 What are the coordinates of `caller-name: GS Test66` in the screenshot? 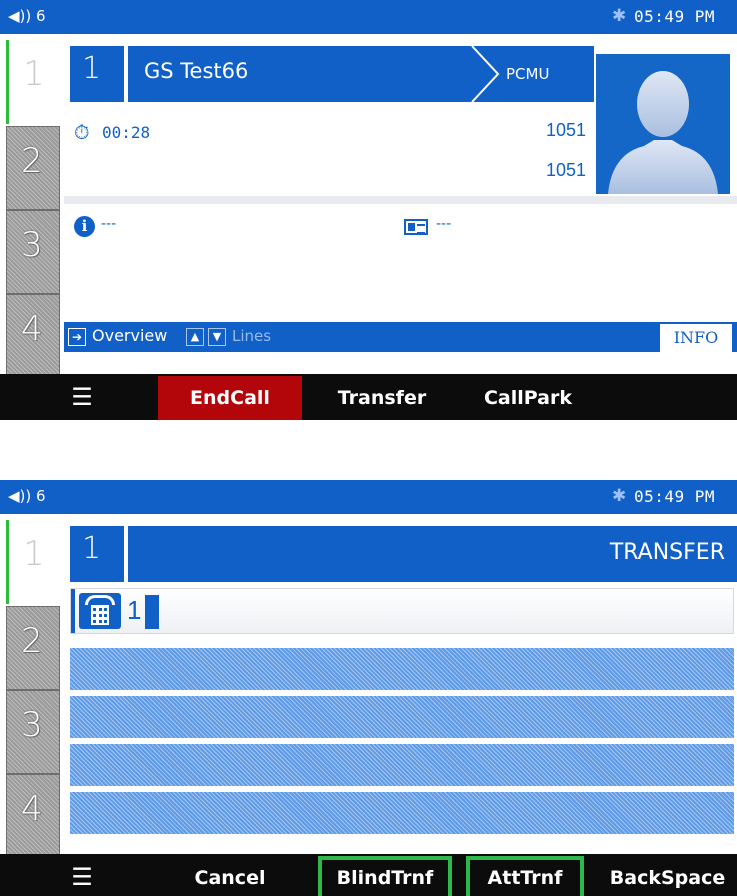 It's located at (196, 71).